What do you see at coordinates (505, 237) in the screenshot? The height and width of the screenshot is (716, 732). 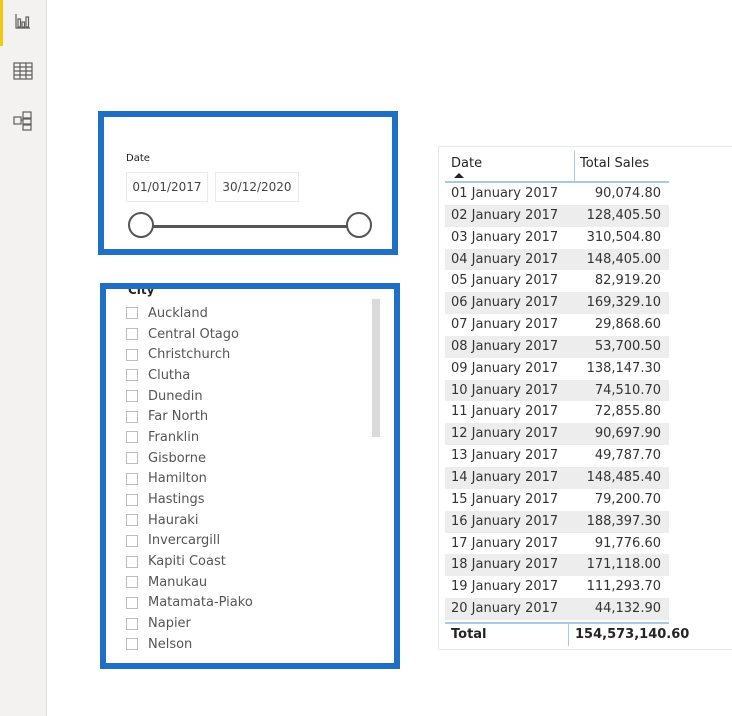 I see `cell-date: 03 January 2017` at bounding box center [505, 237].